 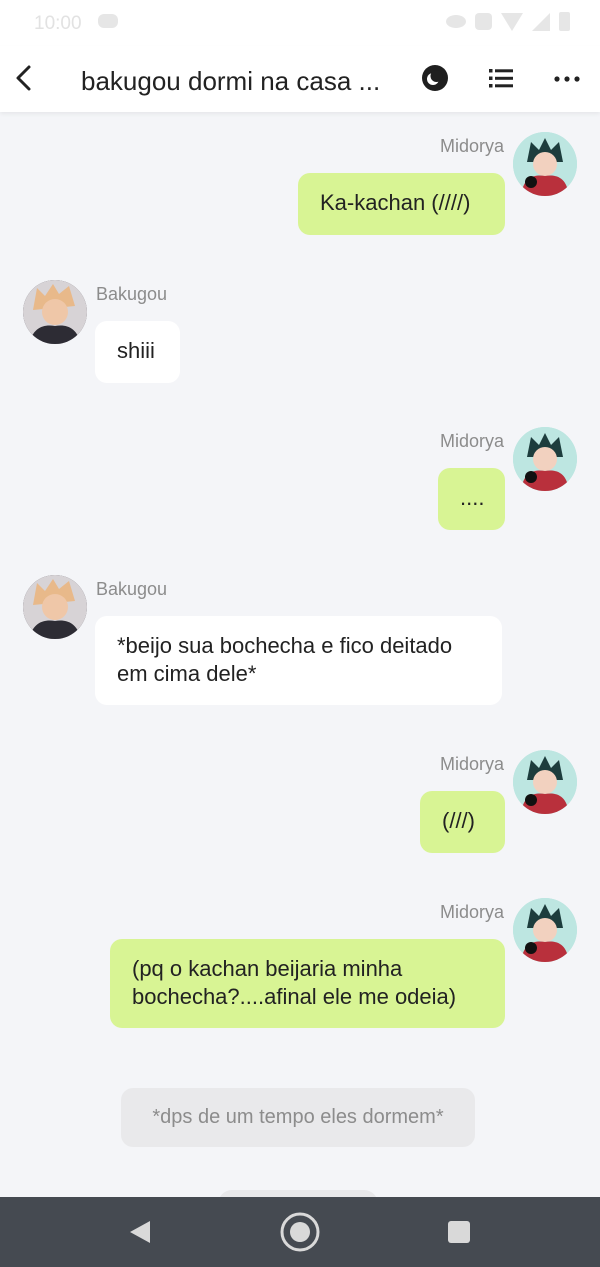 What do you see at coordinates (541, 21) in the screenshot?
I see `signal-icon` at bounding box center [541, 21].